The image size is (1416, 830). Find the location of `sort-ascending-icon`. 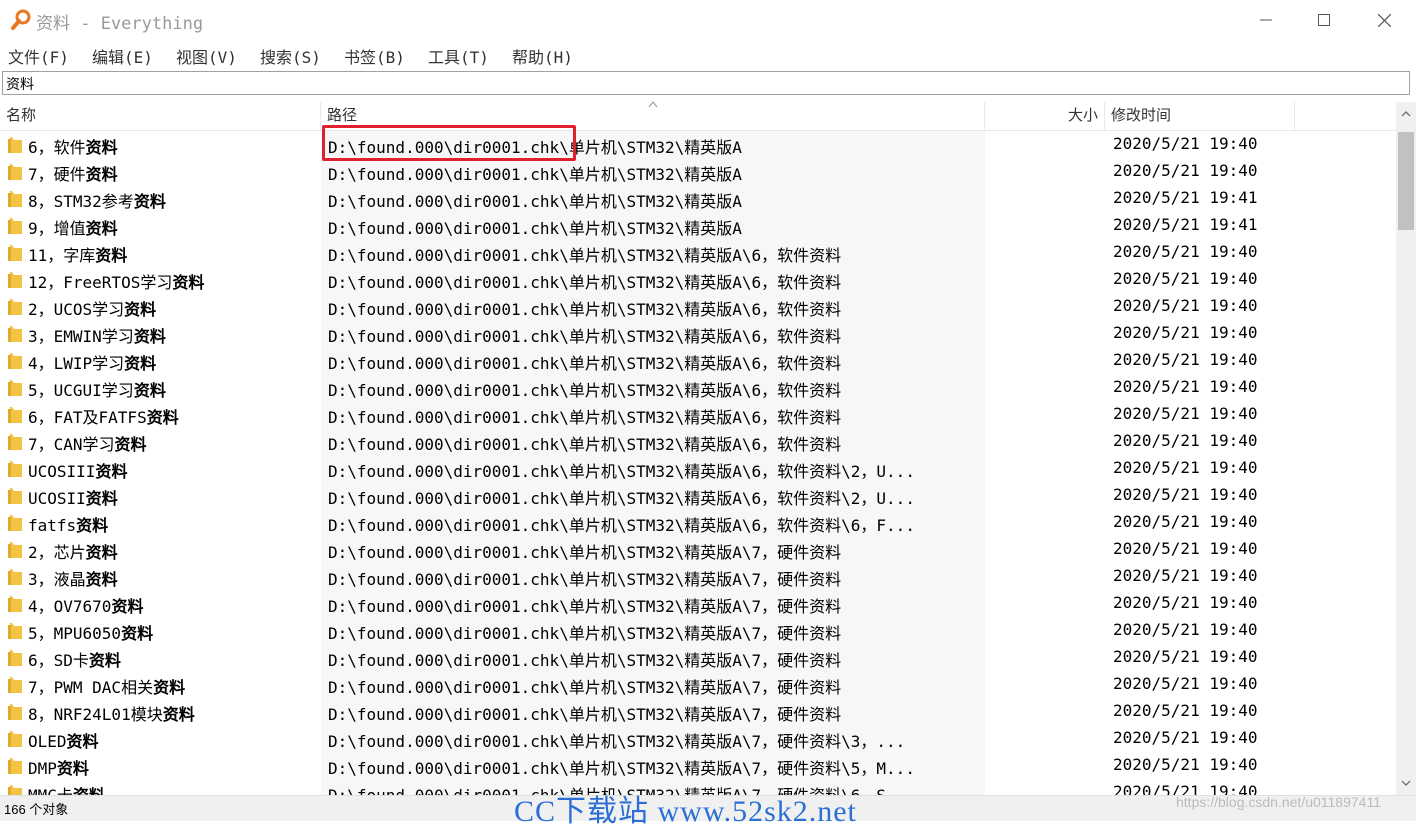

sort-ascending-icon is located at coordinates (653, 104).